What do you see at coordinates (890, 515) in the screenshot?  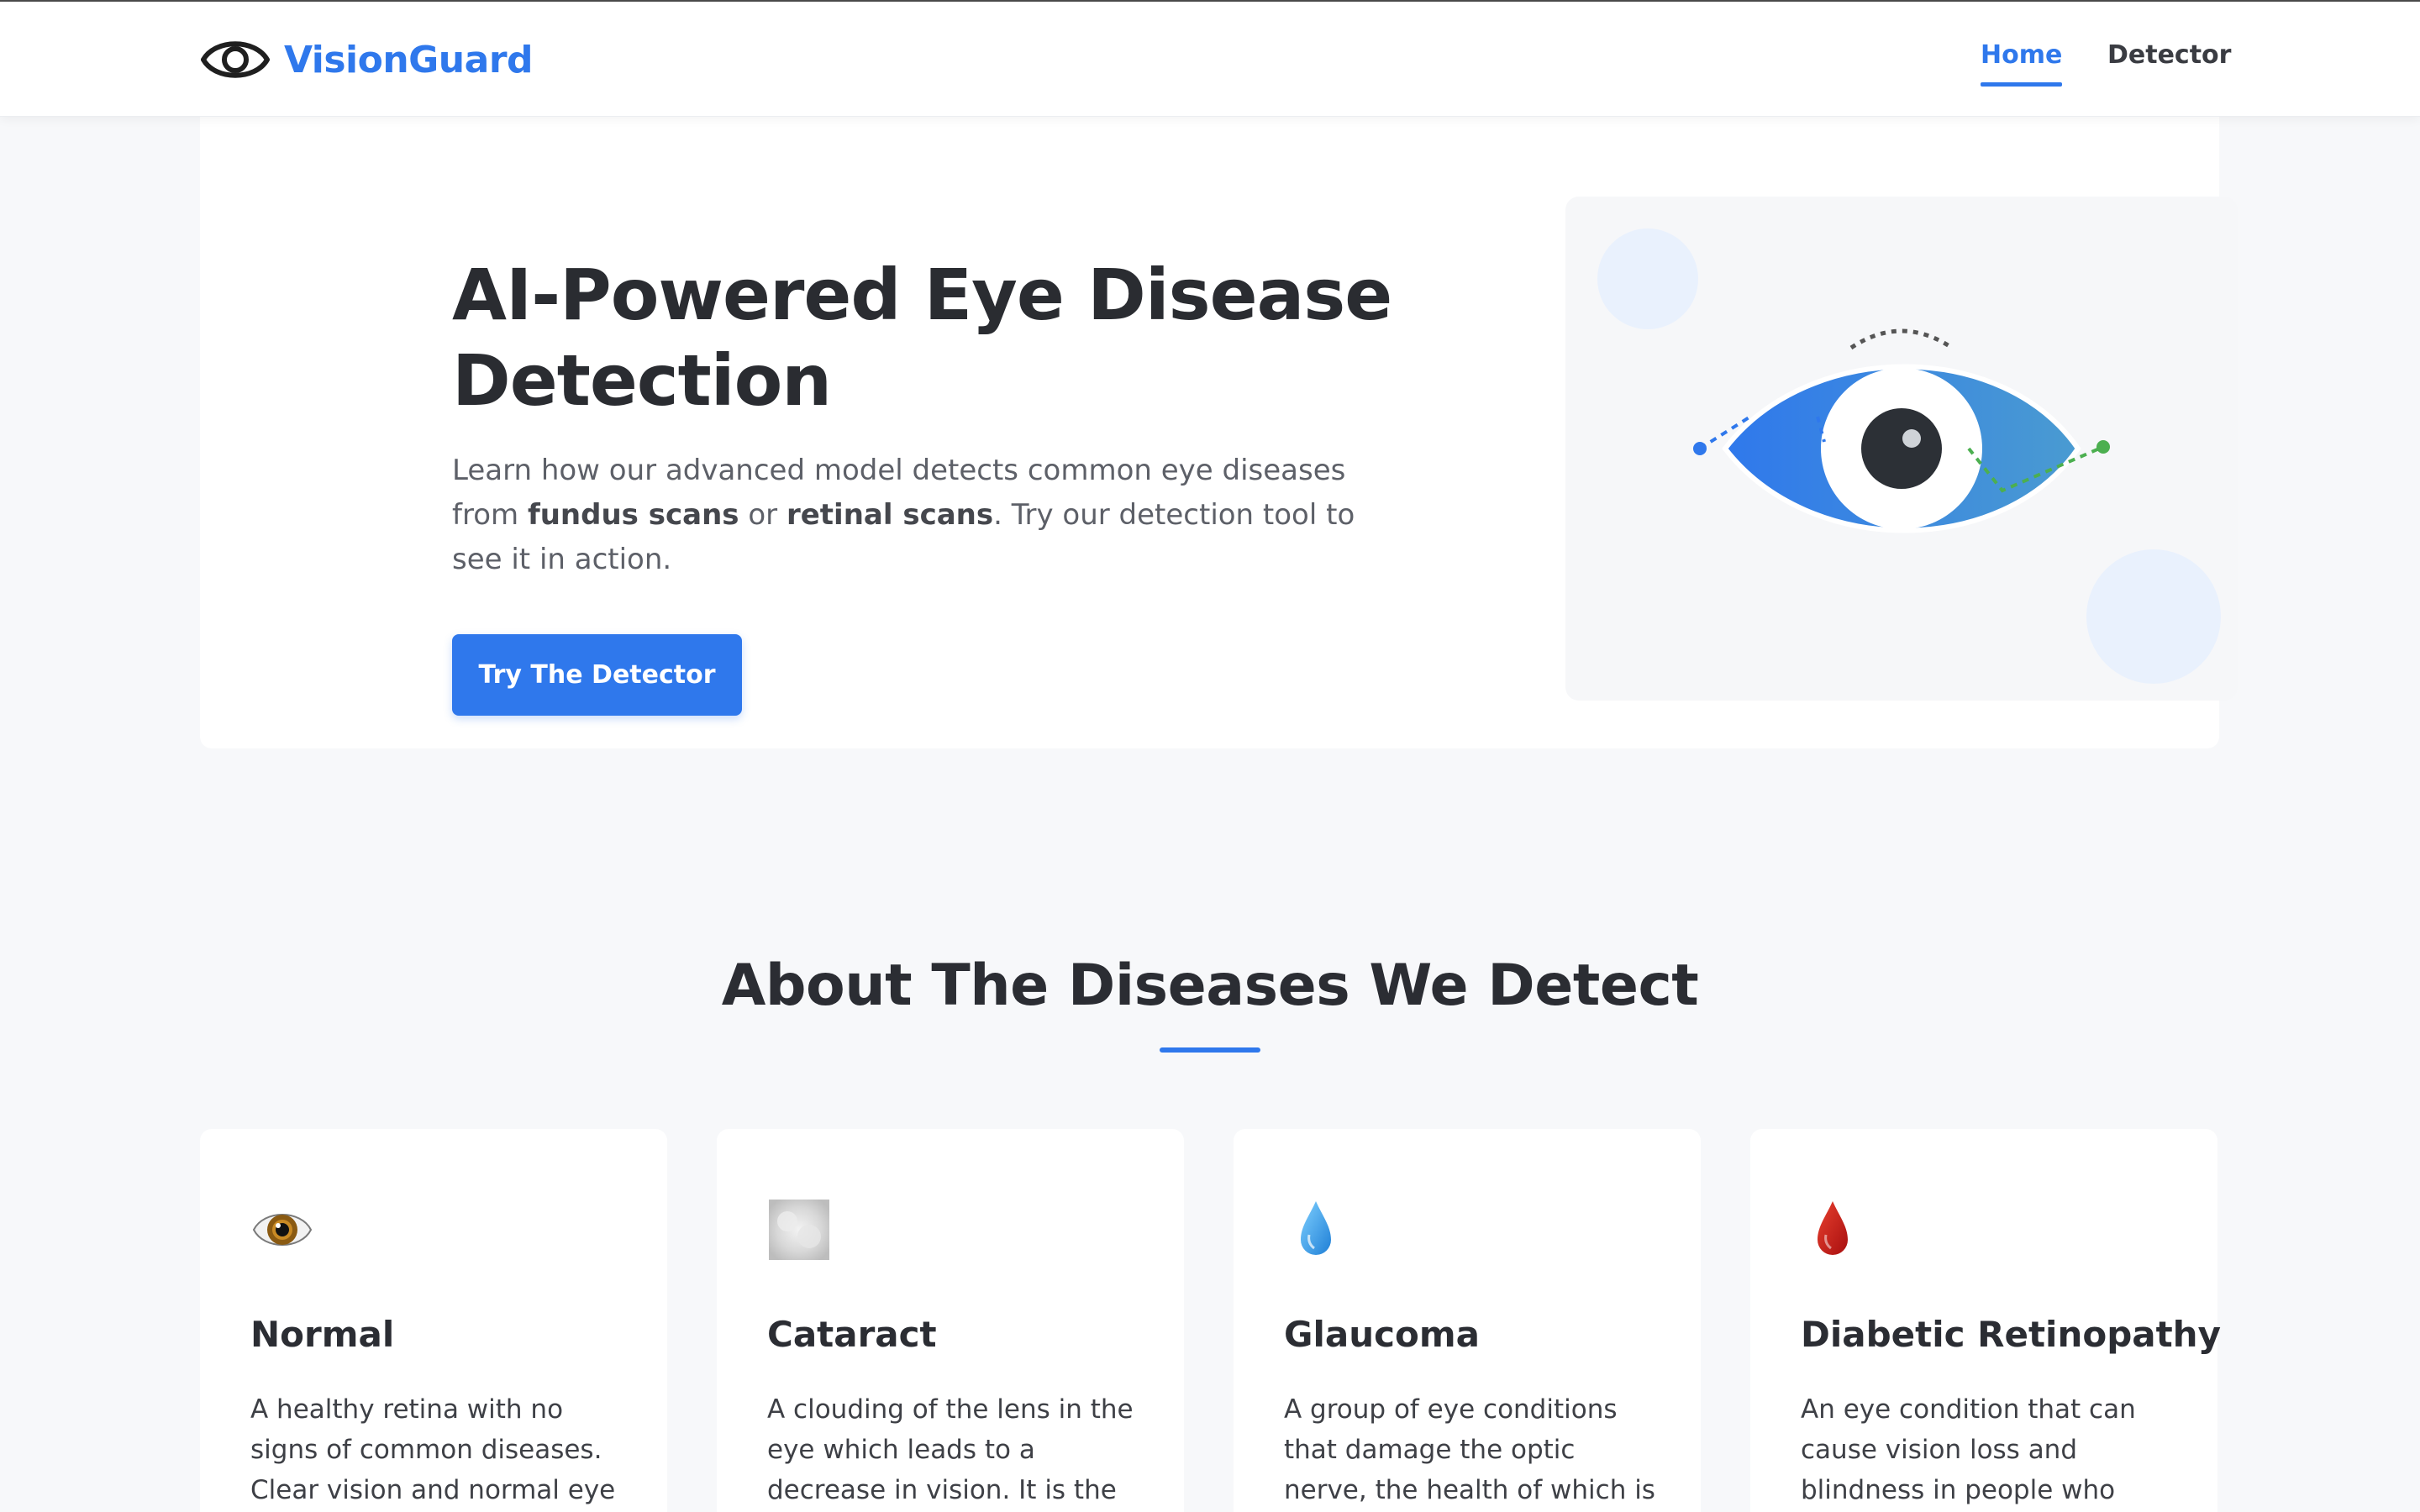 I see `hero-desc-bold-retinal: retinal scans` at bounding box center [890, 515].